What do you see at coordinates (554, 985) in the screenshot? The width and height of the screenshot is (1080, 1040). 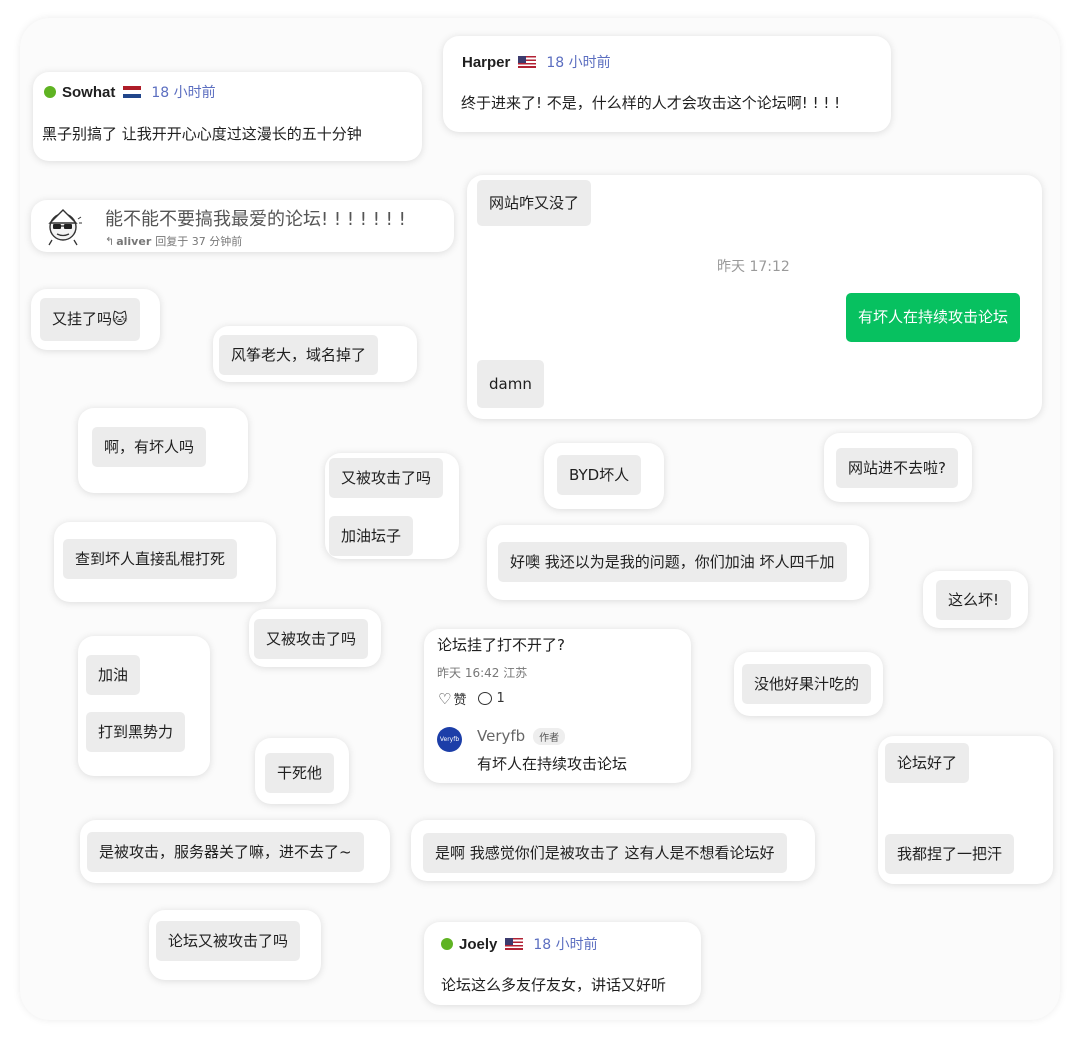 I see `comment-text: 论坛这么多友仔友女，讲话又好听` at bounding box center [554, 985].